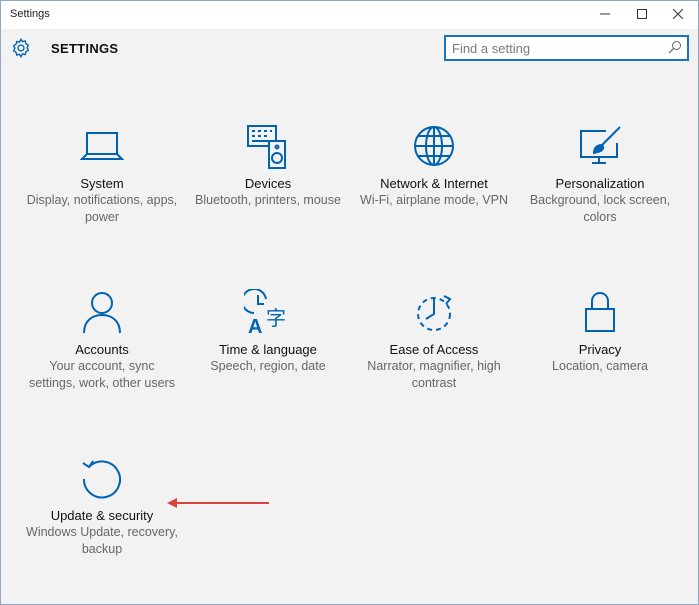  What do you see at coordinates (268, 200) in the screenshot?
I see `tile-description: Bluetooth, printers, mouse` at bounding box center [268, 200].